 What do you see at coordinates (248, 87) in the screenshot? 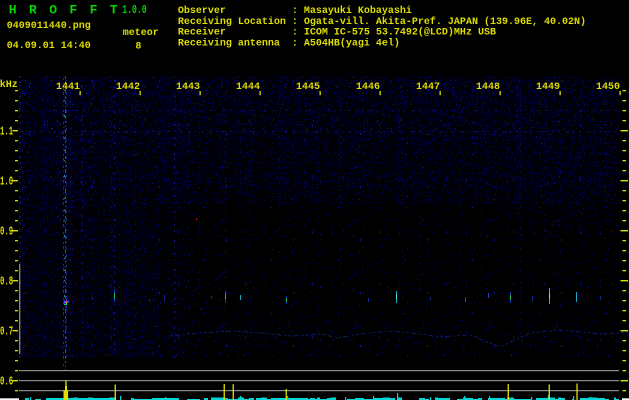
I see `svg-text: 1444` at bounding box center [248, 87].